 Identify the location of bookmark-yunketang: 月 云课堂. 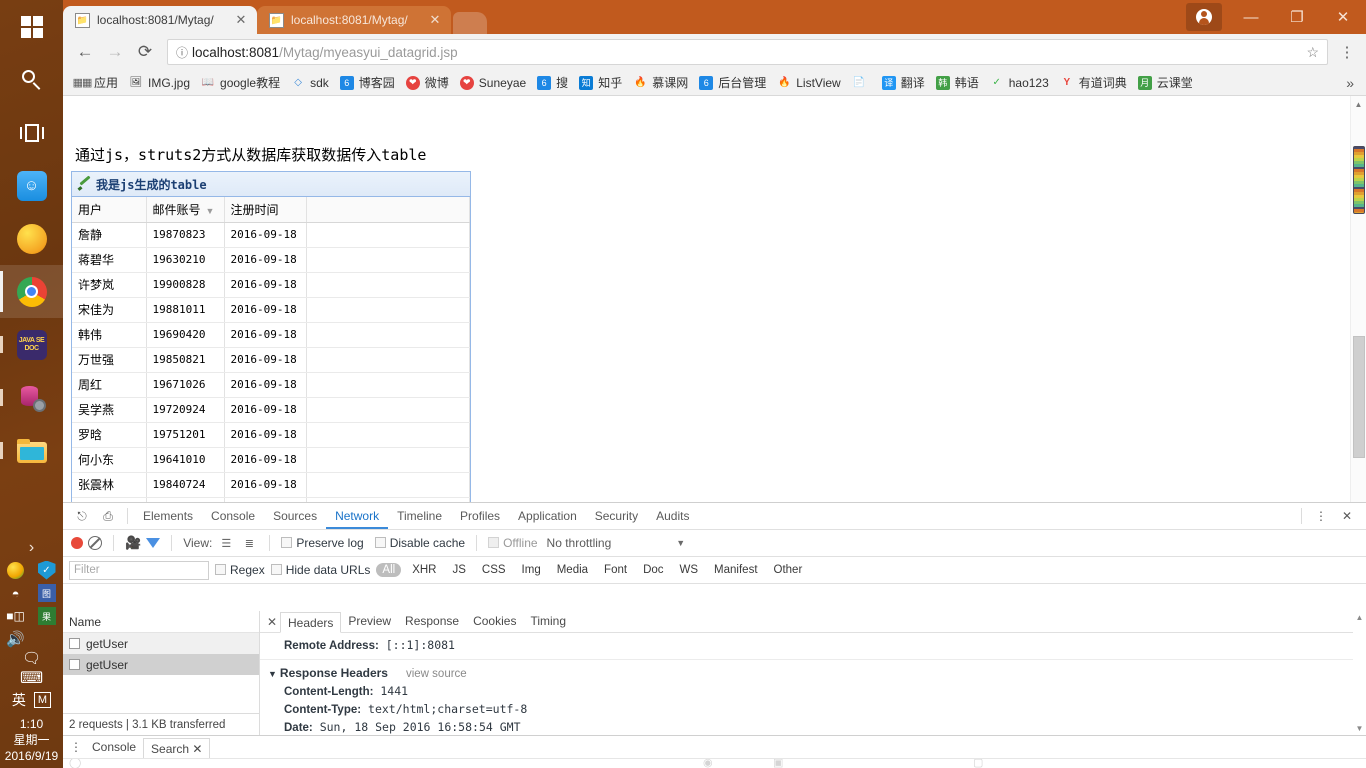
(1165, 83).